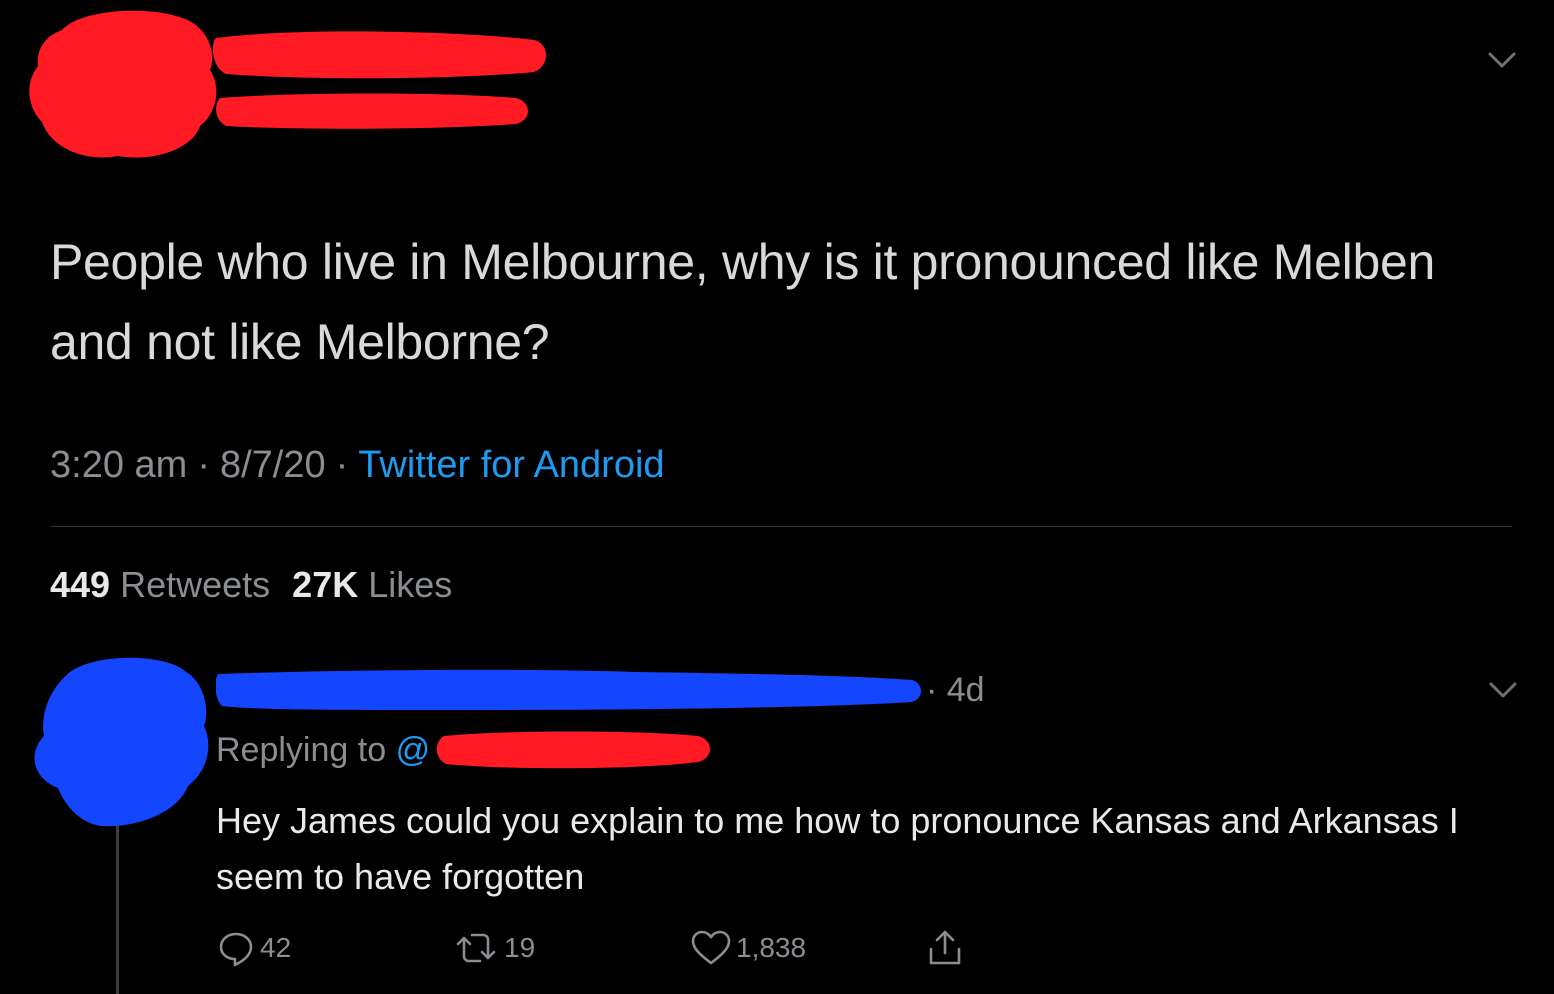 This screenshot has height=994, width=1554. What do you see at coordinates (374, 111) in the screenshot?
I see `author-handle-redacted` at bounding box center [374, 111].